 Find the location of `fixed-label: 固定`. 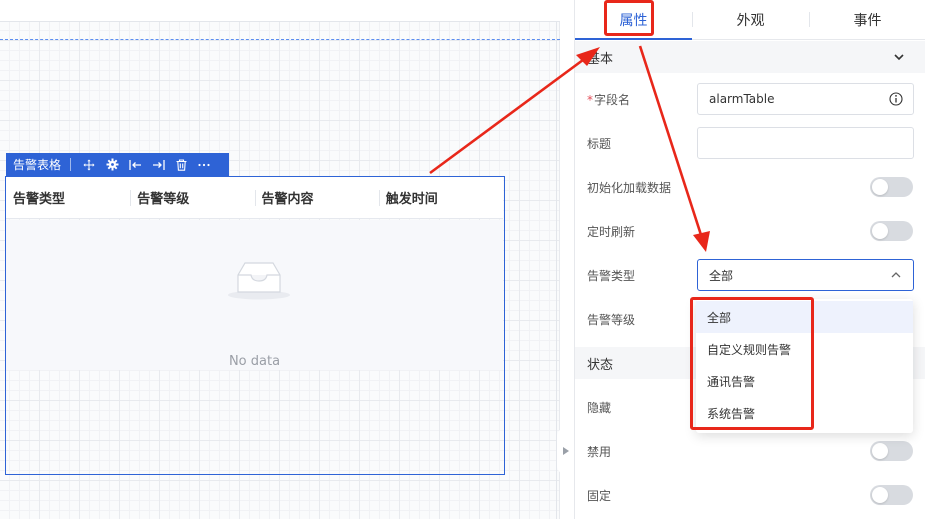

fixed-label: 固定 is located at coordinates (599, 495).